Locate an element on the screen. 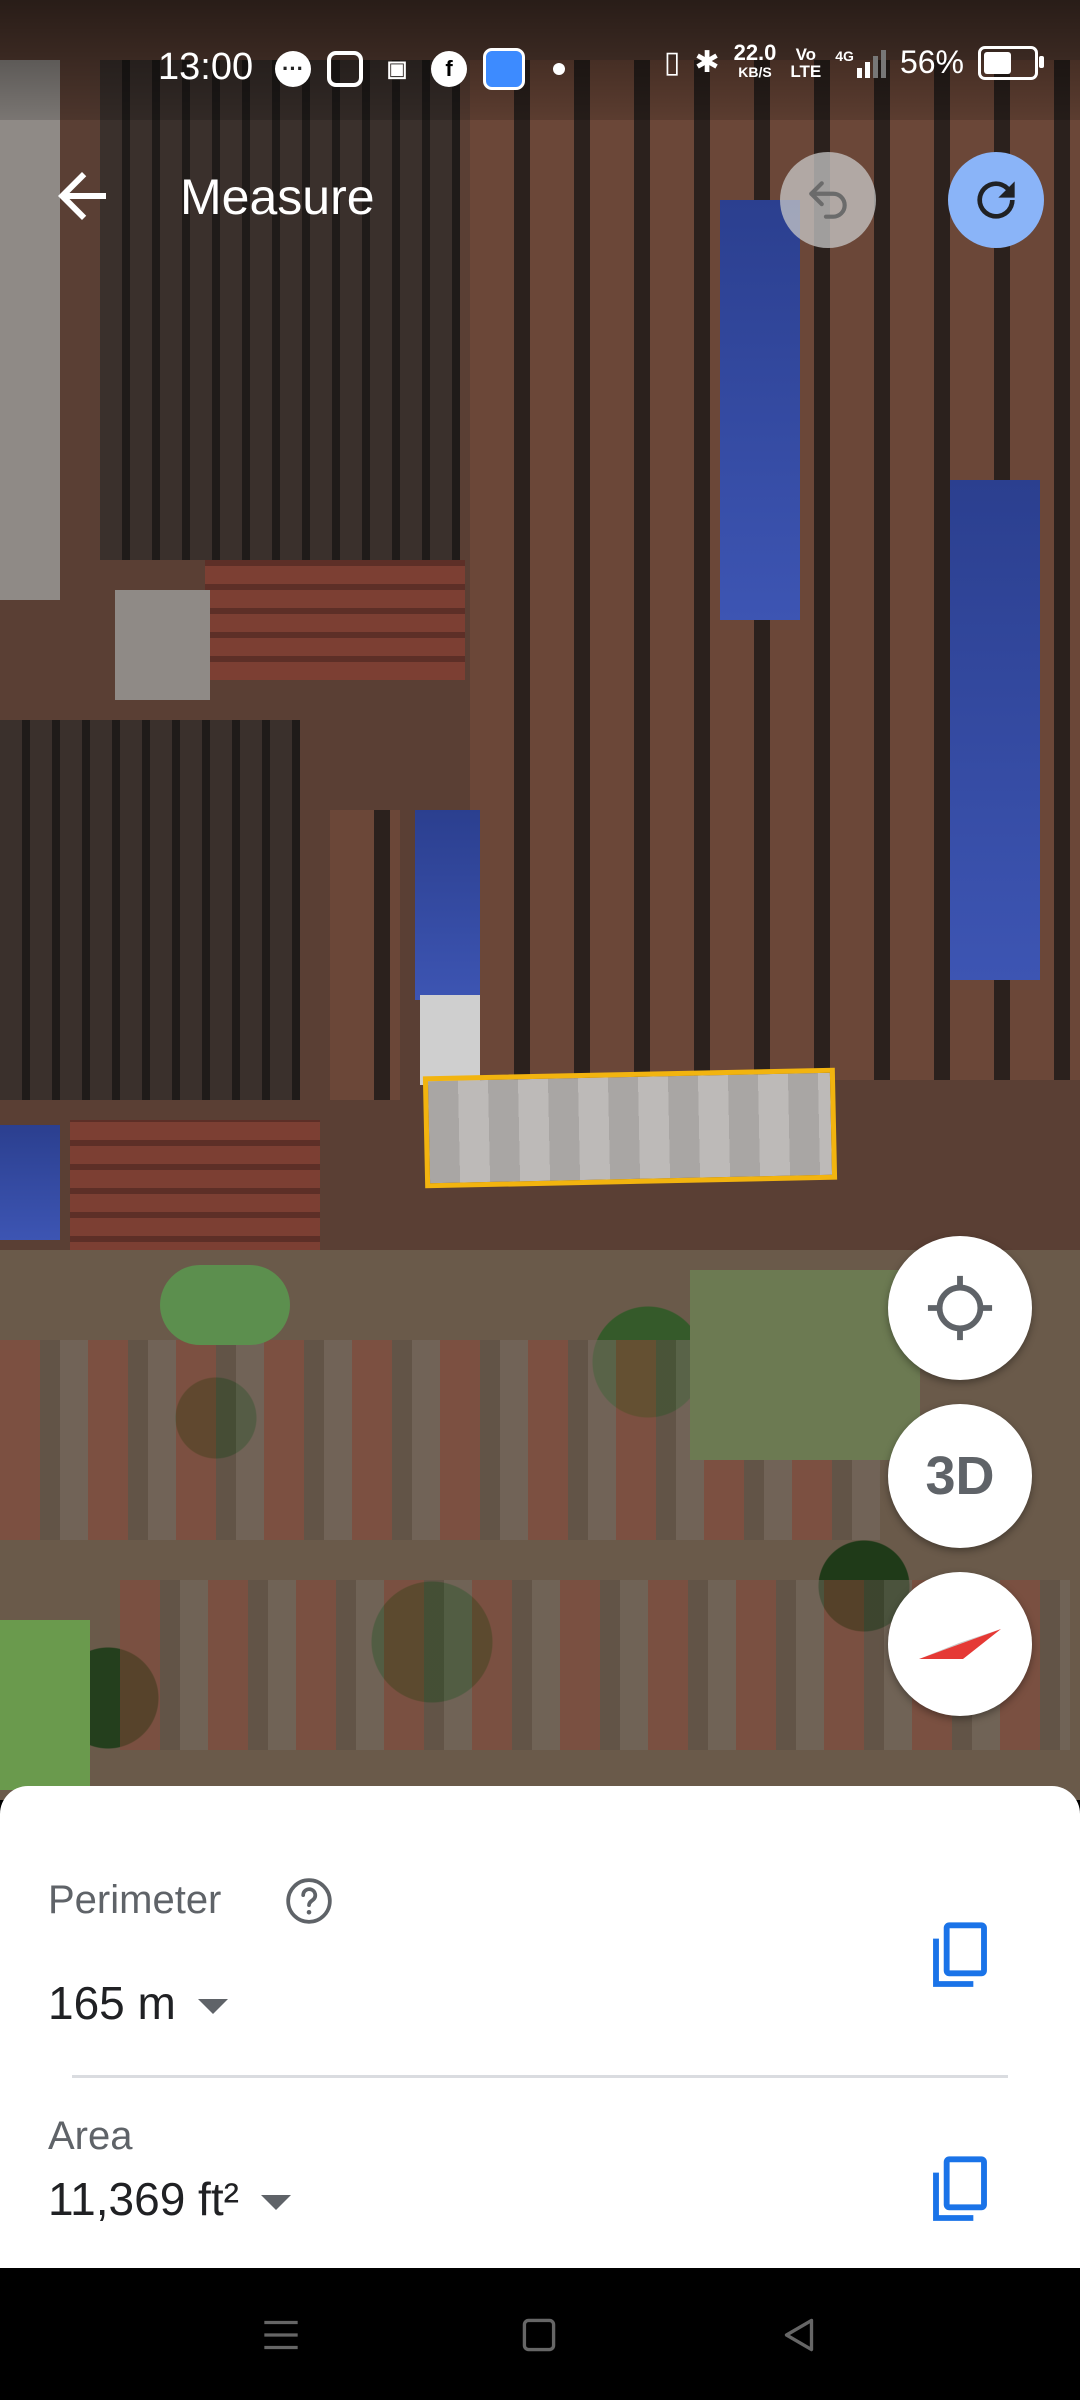  help-button is located at coordinates (309, 1901).